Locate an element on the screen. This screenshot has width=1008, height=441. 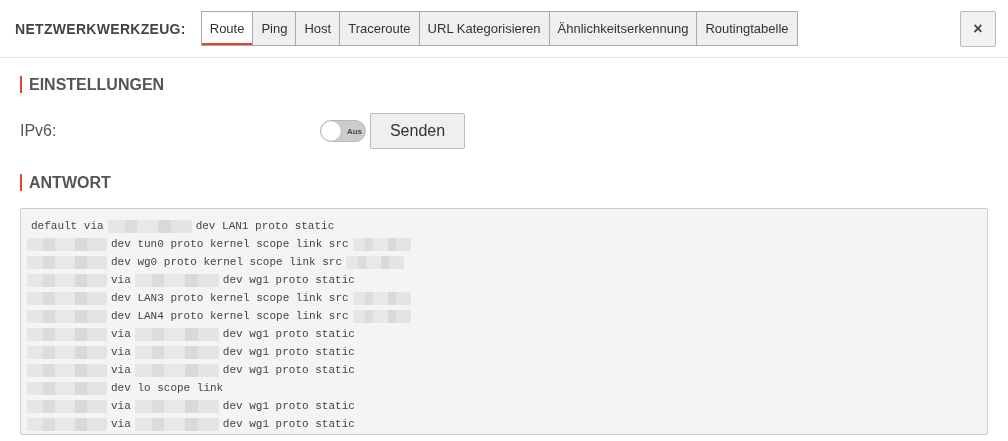
output-text: dev tun0 proto kernel scope link src is located at coordinates (230, 244).